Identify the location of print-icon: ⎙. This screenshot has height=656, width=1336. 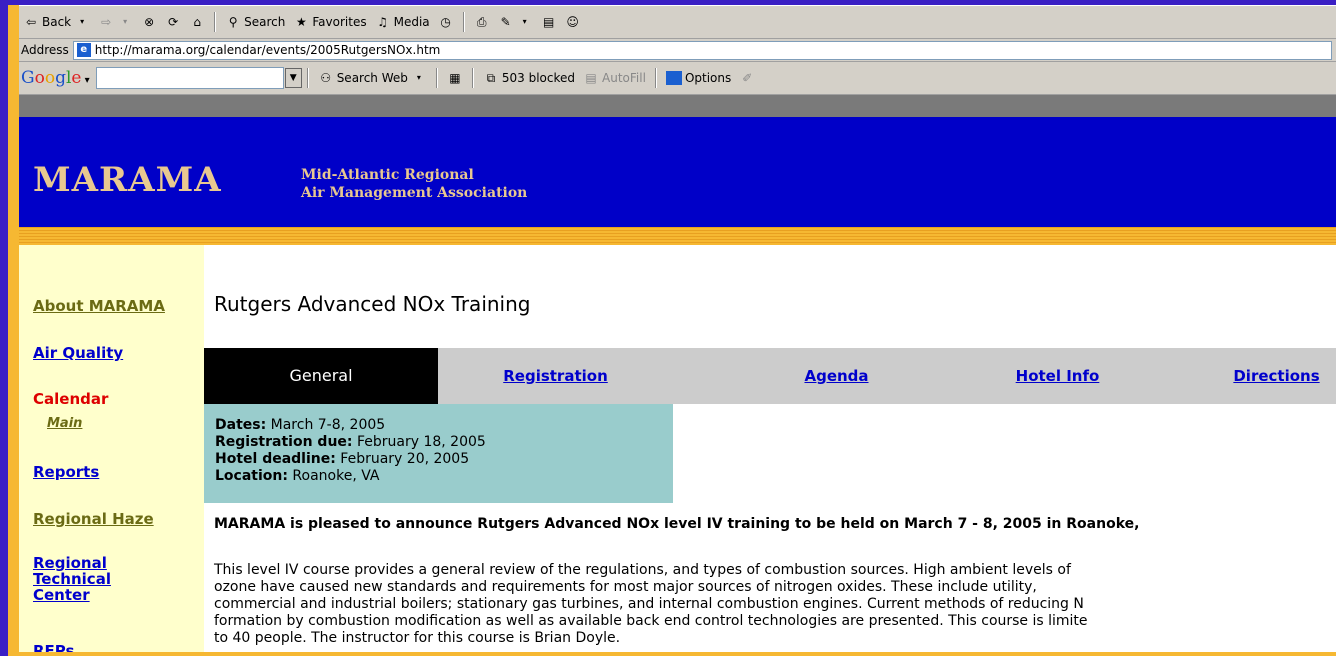
(481, 22).